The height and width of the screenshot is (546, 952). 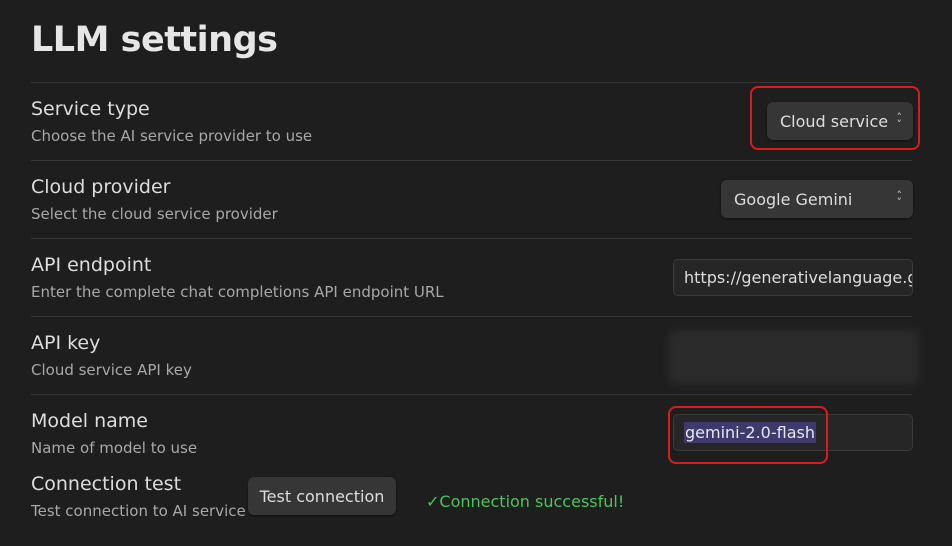 I want to click on api-endpoint-value: https://generativelanguage.g, so click(x=798, y=277).